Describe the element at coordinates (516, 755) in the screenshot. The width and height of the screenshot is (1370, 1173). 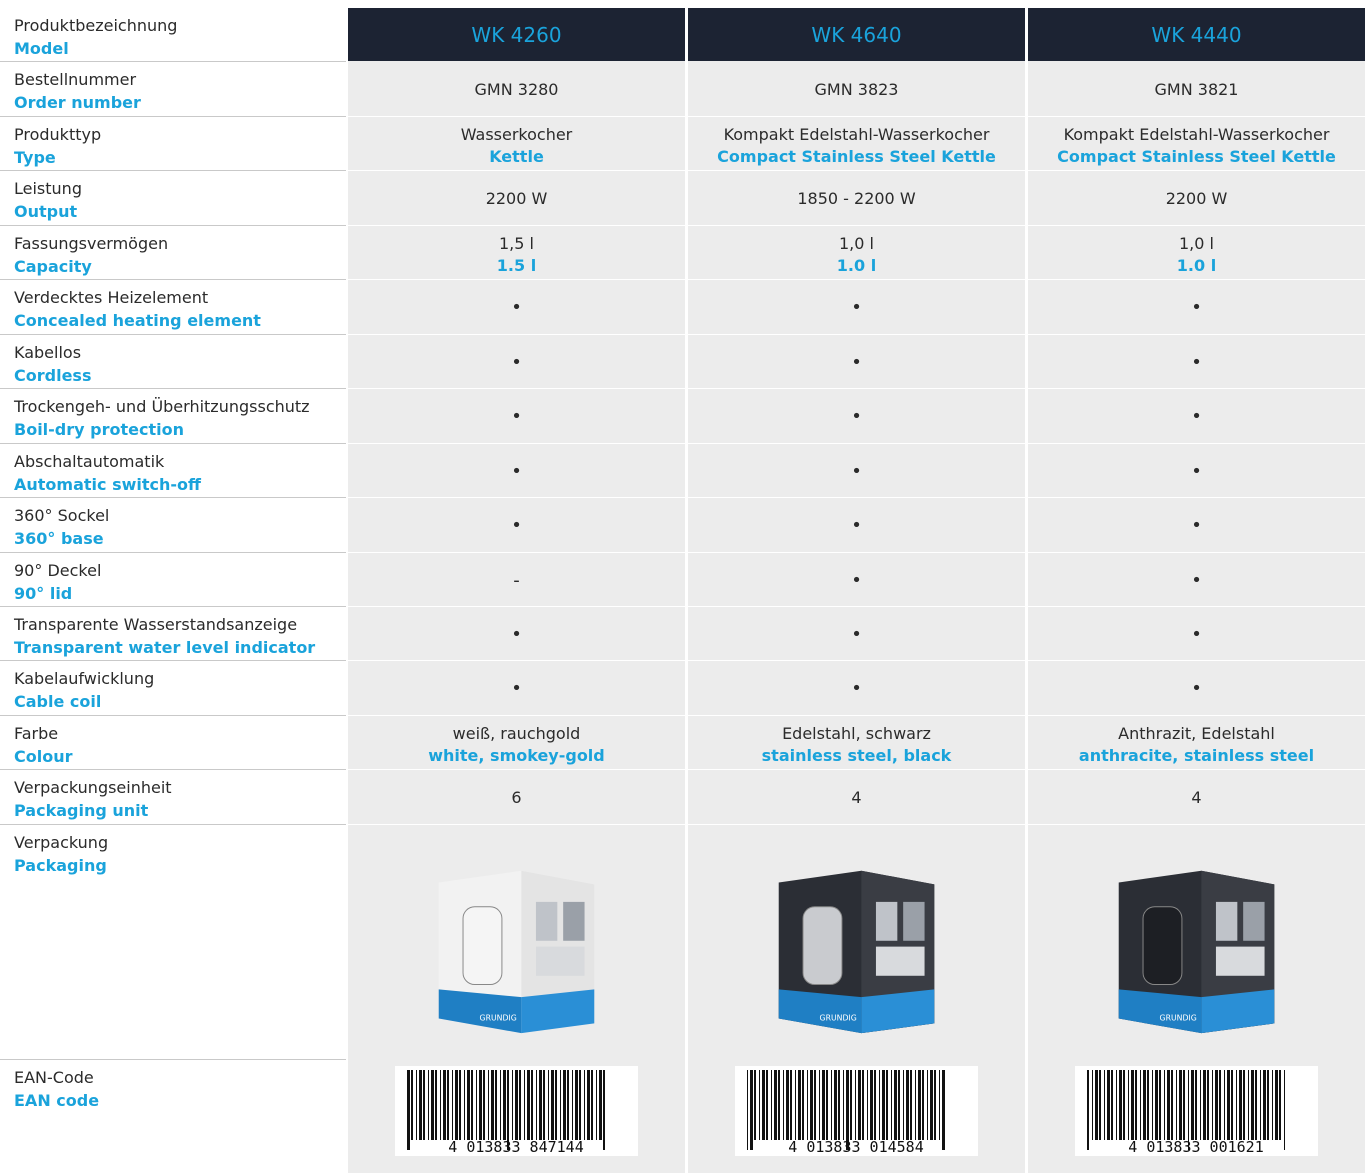
I see `cell-en: white, smokey-gold` at that location.